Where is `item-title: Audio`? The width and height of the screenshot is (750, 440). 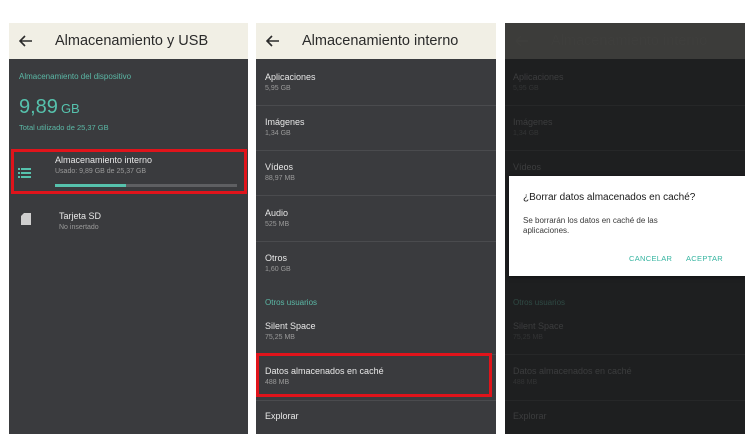
item-title: Audio is located at coordinates (277, 213).